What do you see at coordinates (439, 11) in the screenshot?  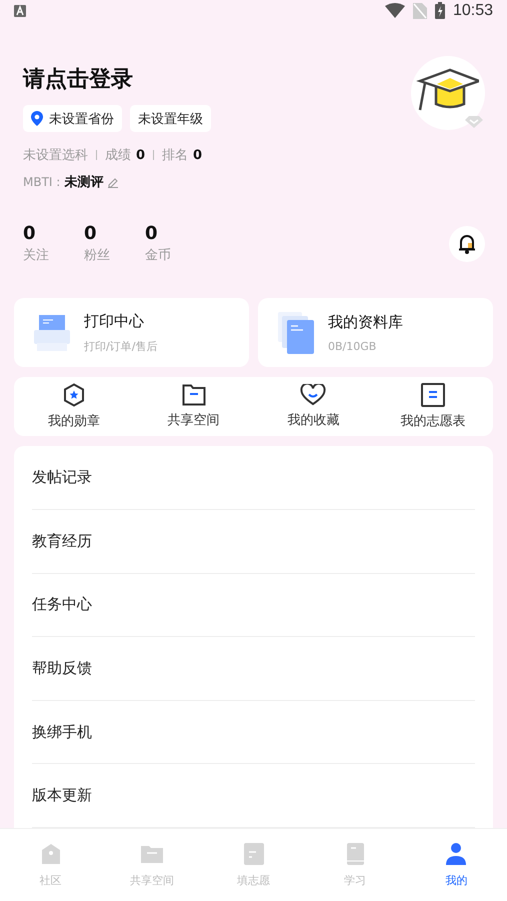 I see `battery-icon` at bounding box center [439, 11].